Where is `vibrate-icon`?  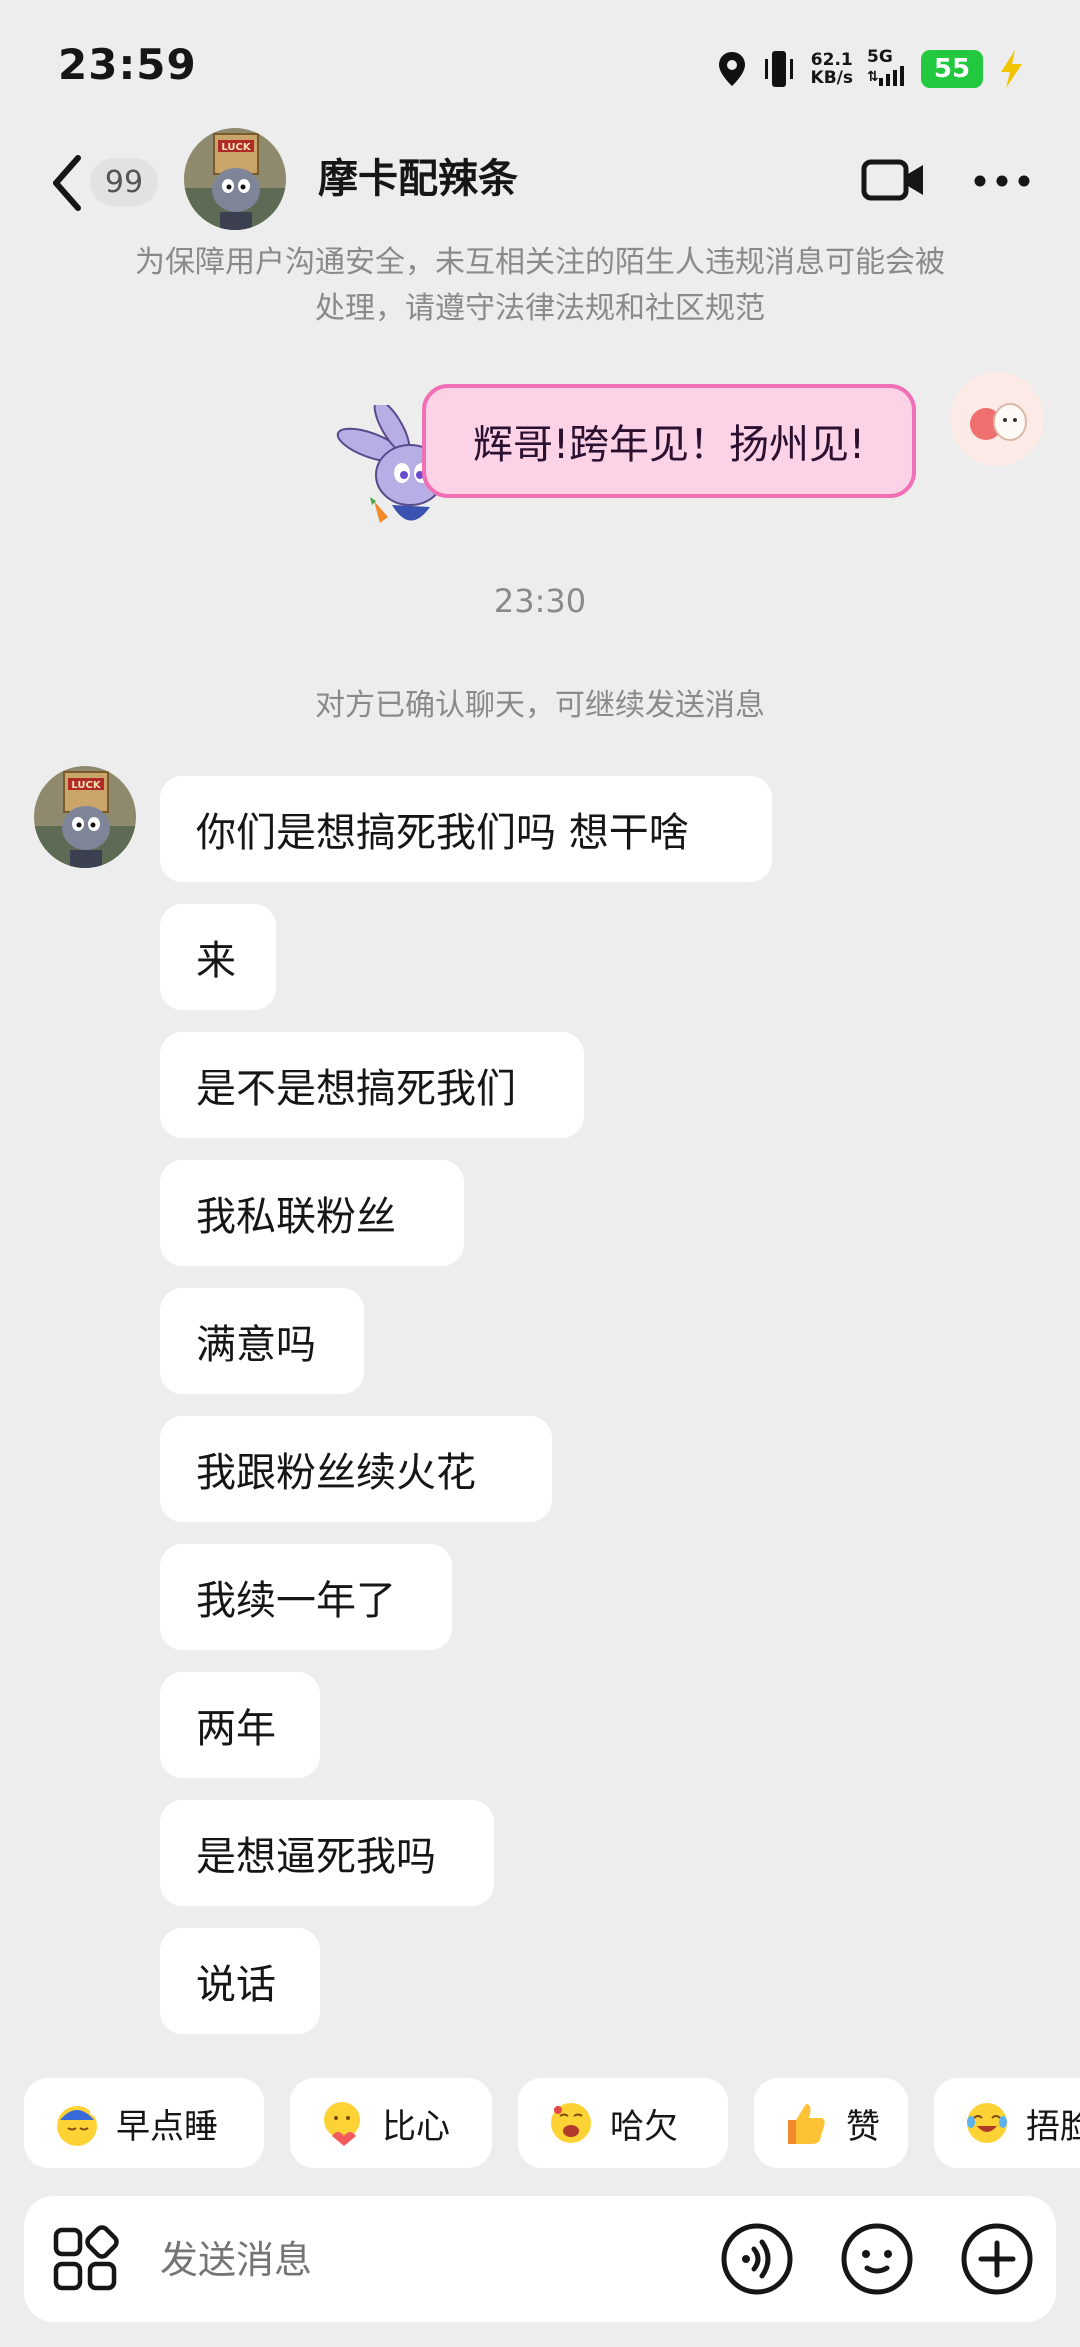
vibrate-icon is located at coordinates (778, 69).